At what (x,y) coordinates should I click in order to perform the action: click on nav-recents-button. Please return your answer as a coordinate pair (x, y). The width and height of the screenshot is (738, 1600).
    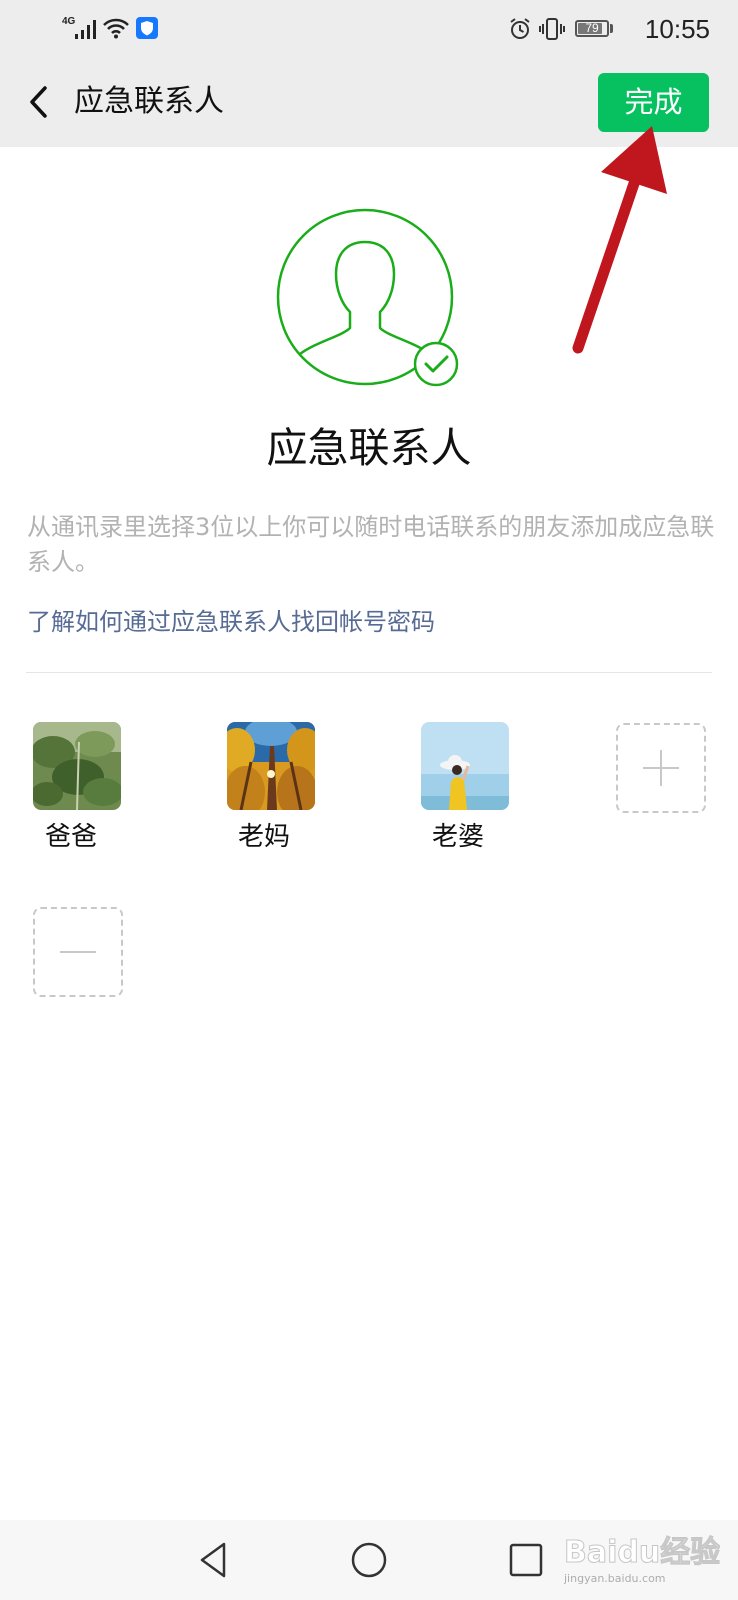
    Looking at the image, I should click on (526, 1560).